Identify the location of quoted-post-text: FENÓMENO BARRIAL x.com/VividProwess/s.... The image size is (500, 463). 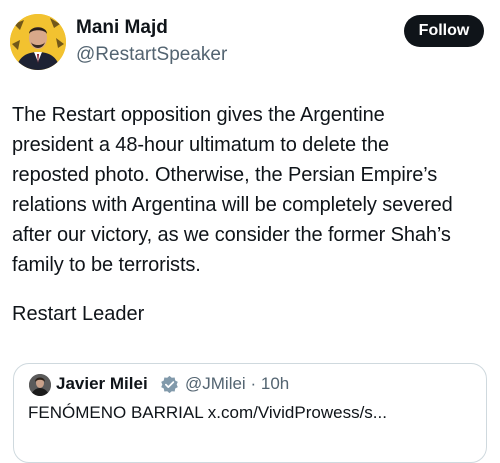
(207, 412).